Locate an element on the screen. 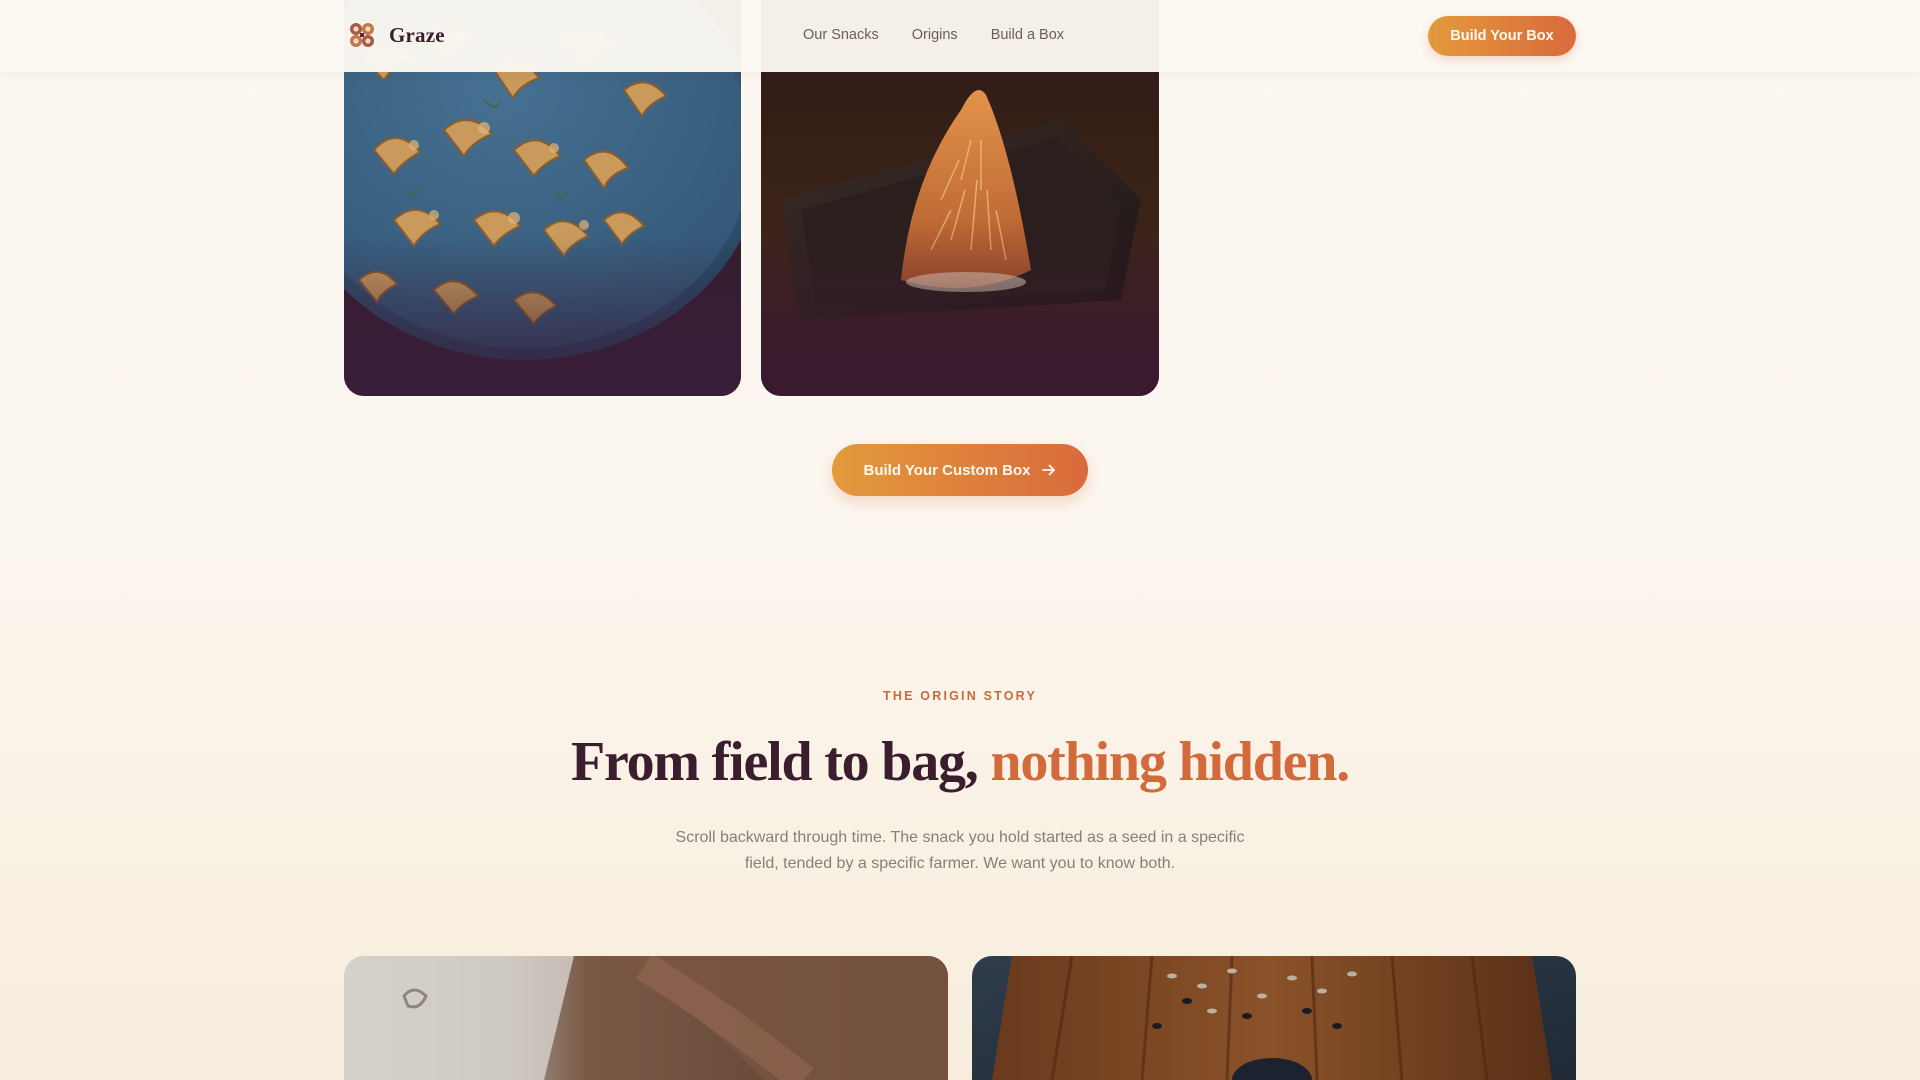 Image resolution: width=1920 pixels, height=1080 pixels. build-custom-box-button: Build Your Custom Box is located at coordinates (960, 470).